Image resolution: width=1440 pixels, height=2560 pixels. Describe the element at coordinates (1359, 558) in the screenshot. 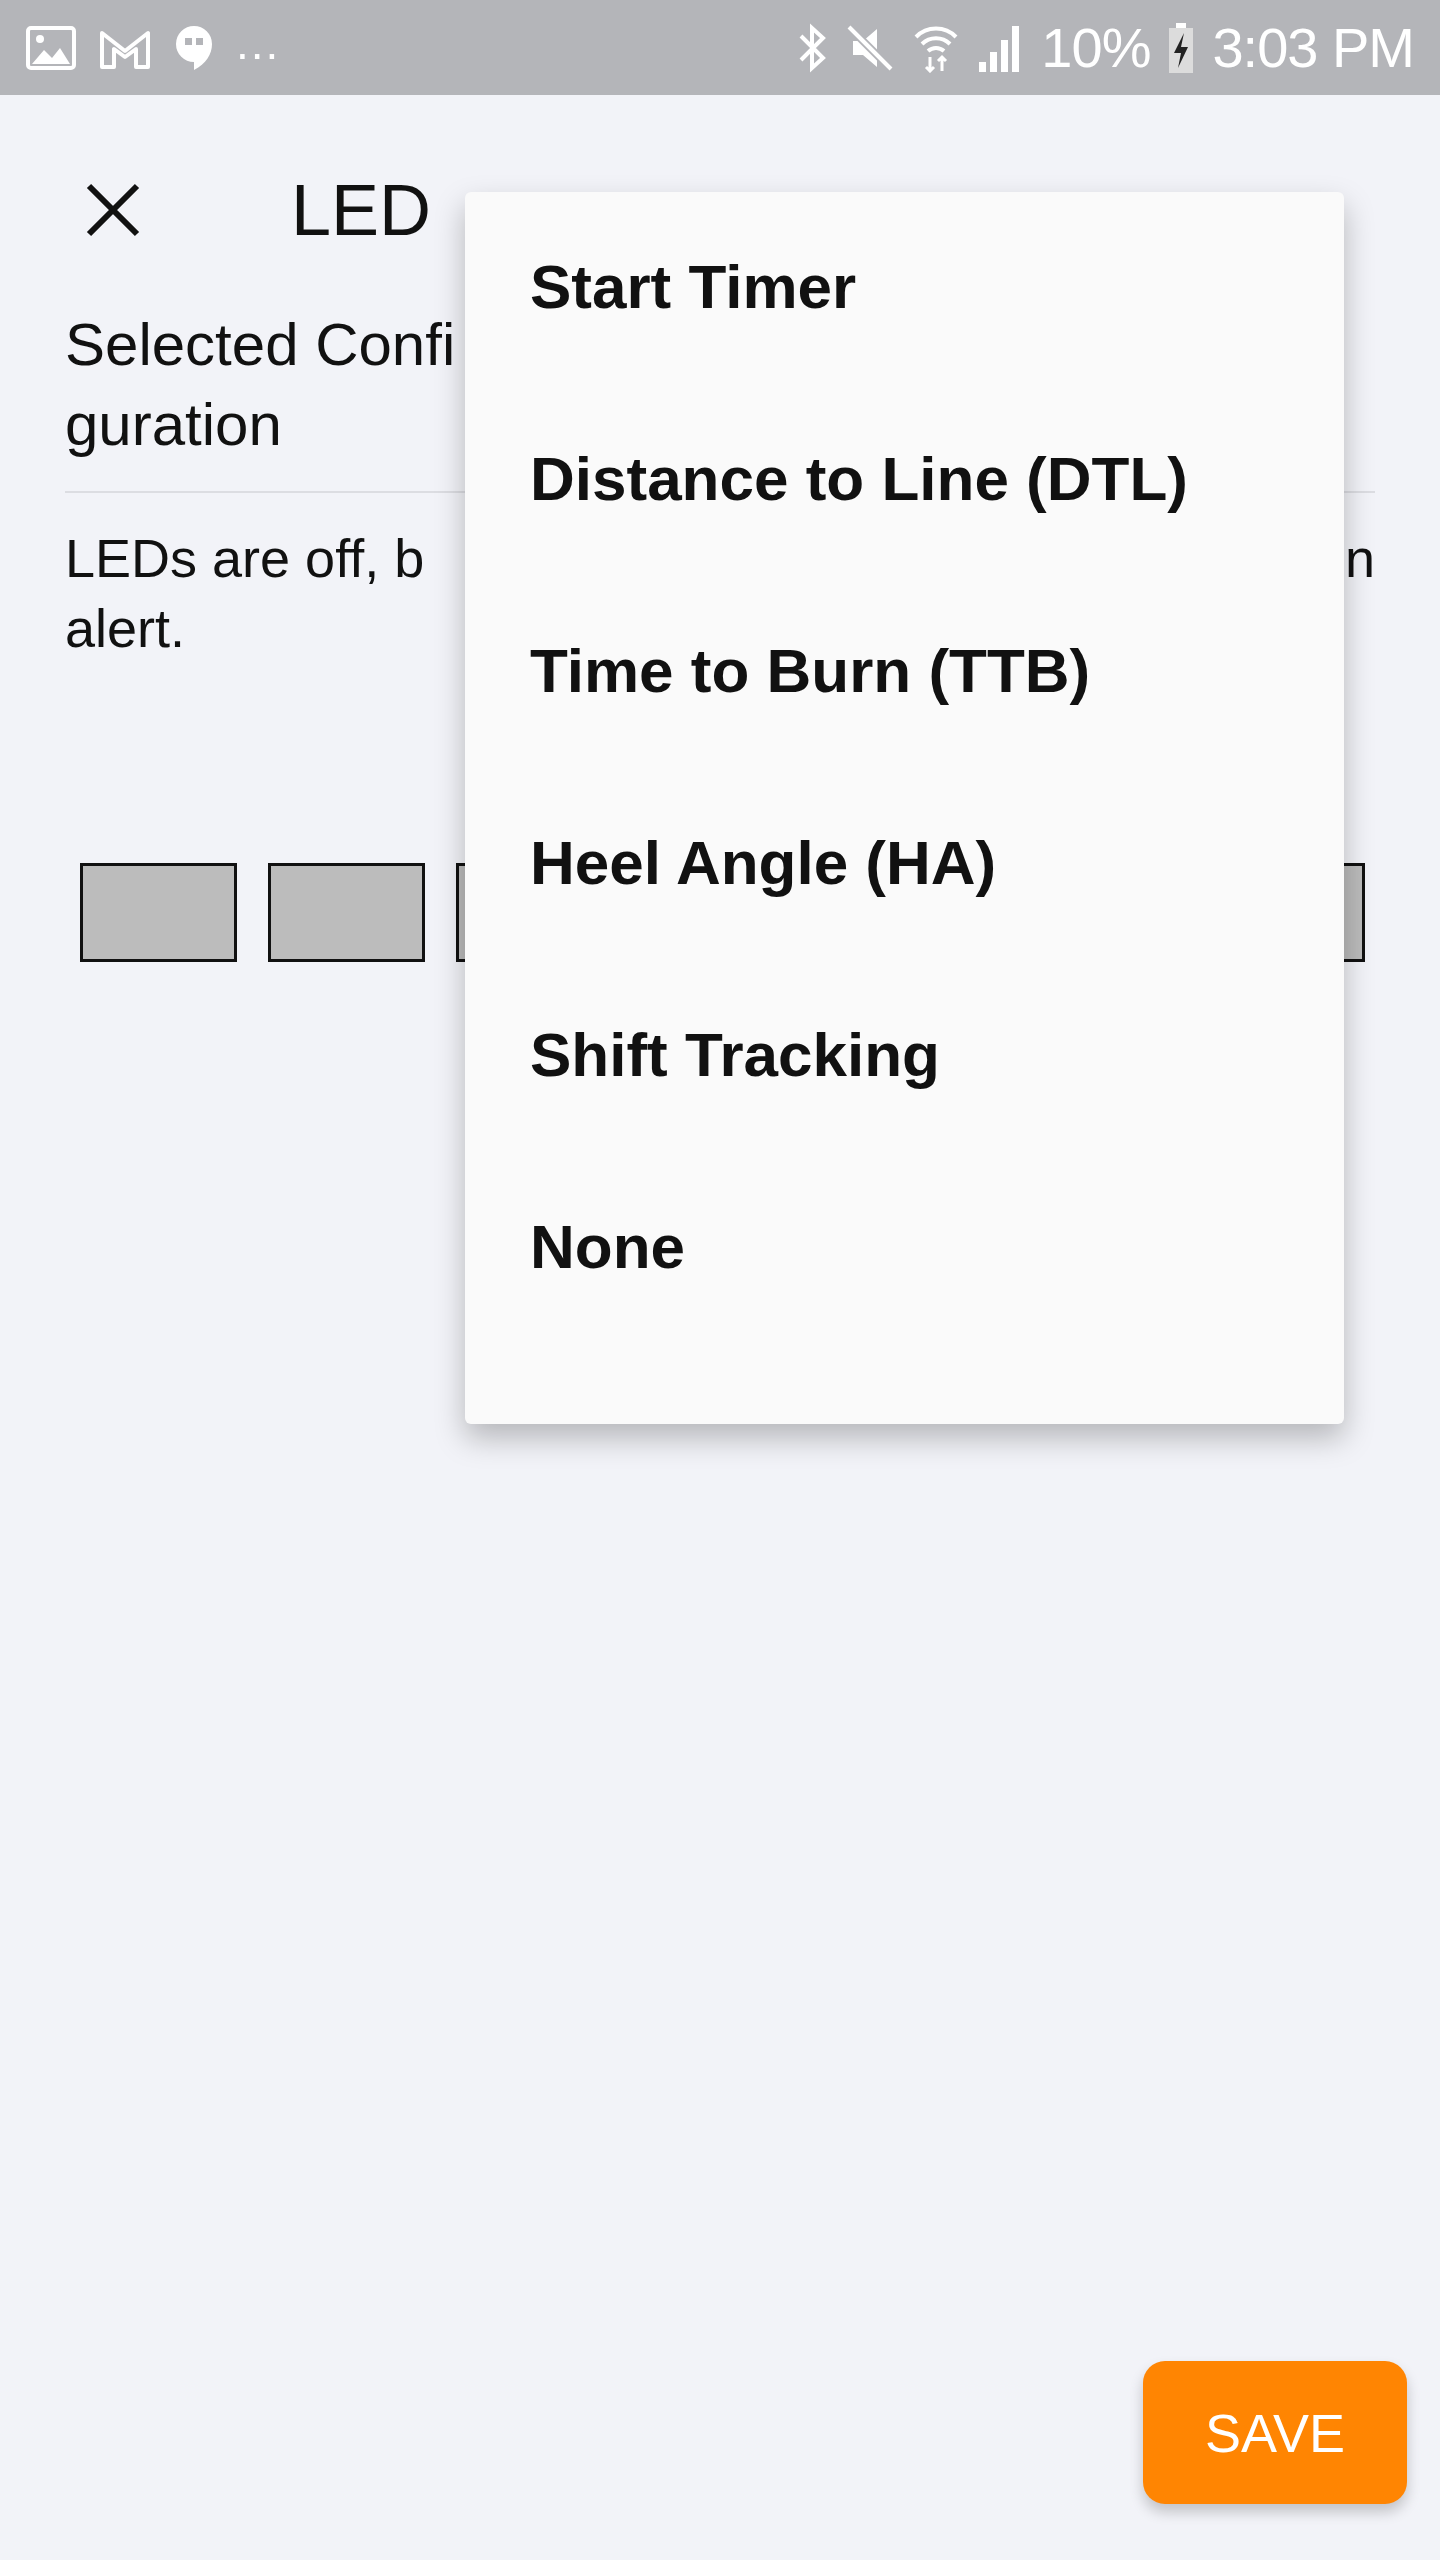

I see `description-text: n` at that location.